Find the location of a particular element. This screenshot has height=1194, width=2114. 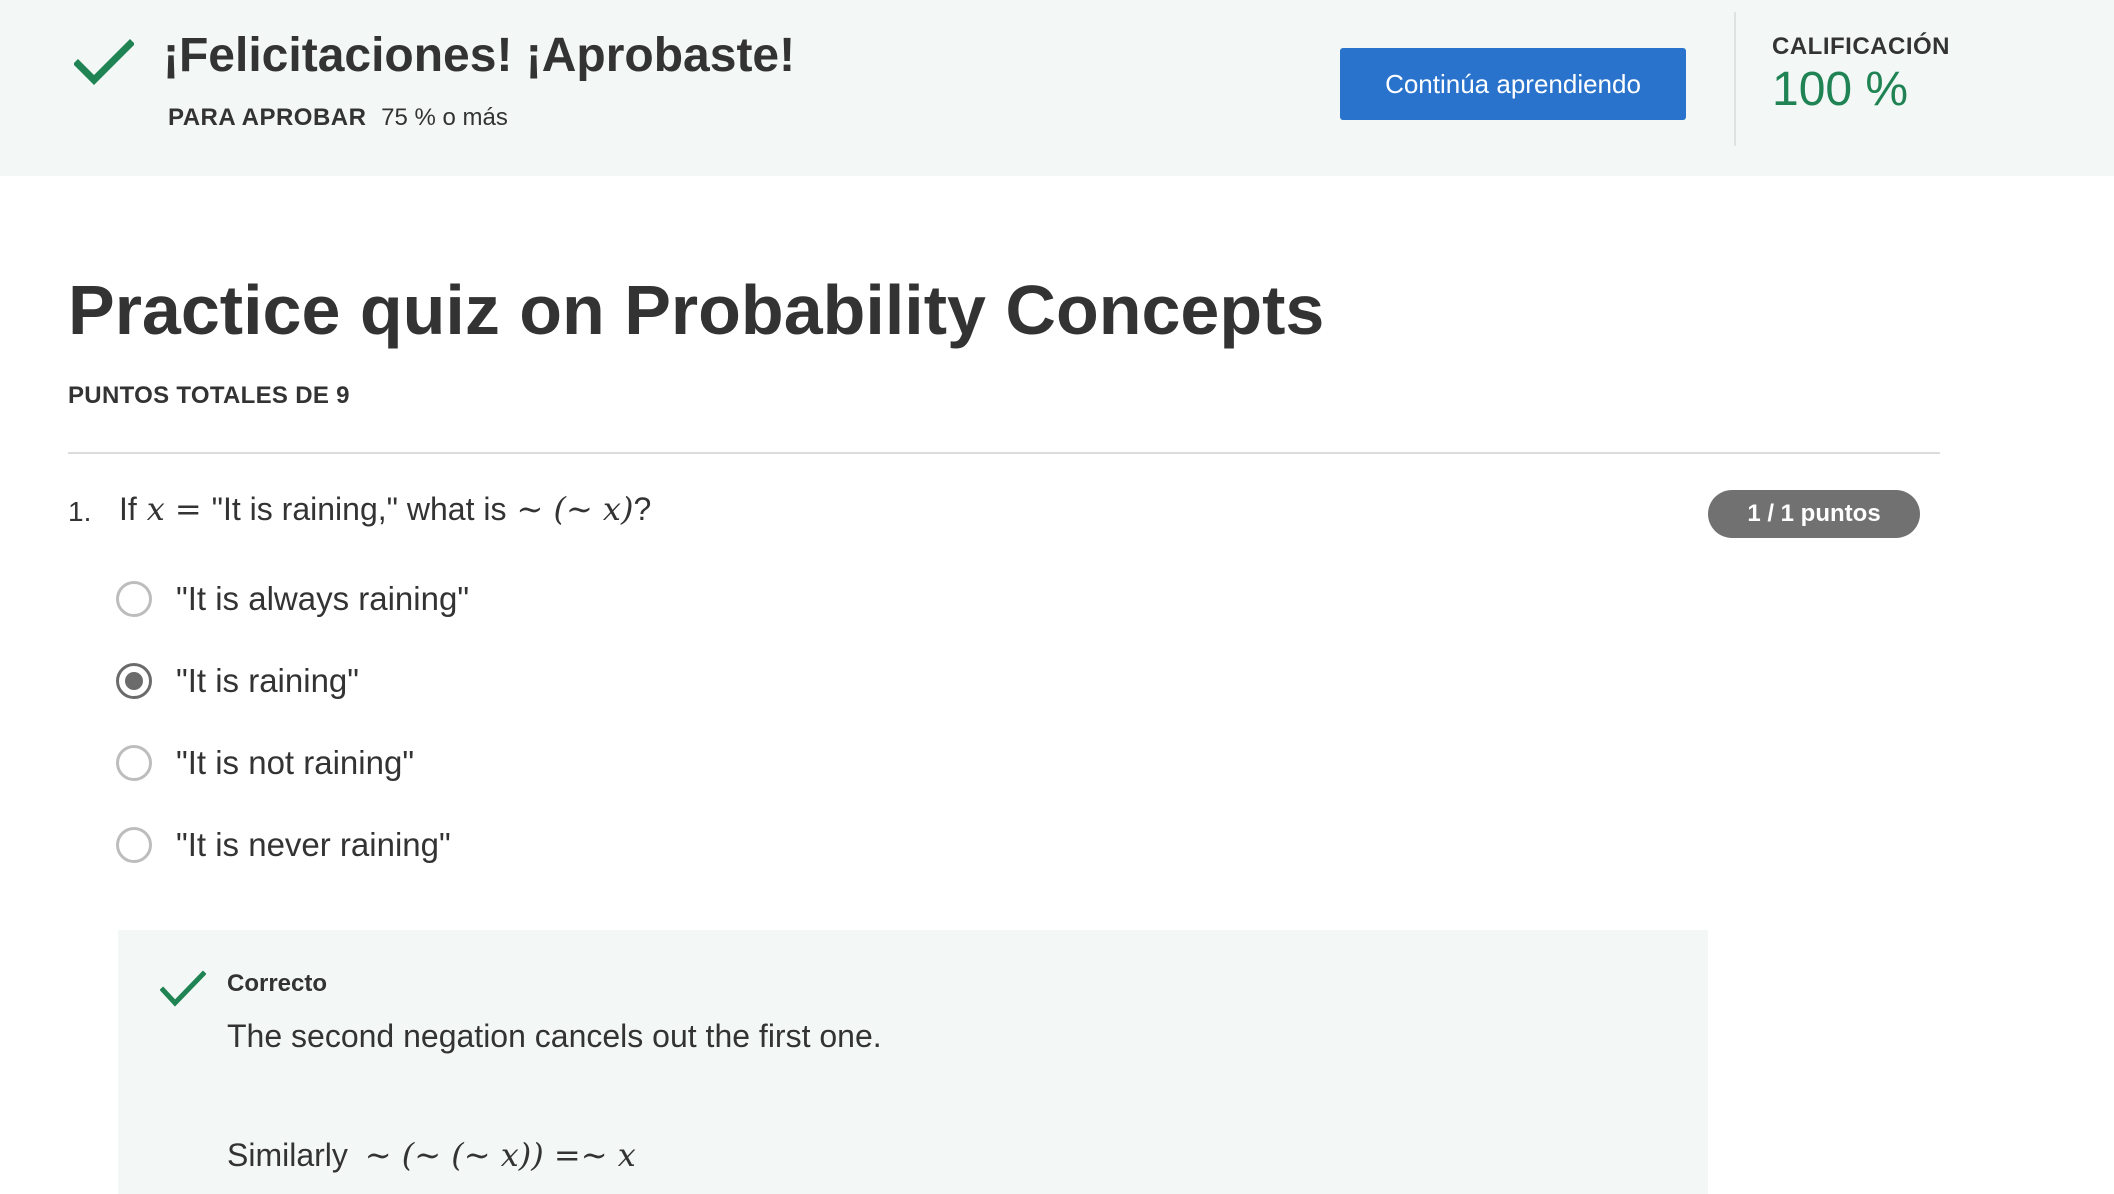

pass-label: PARA APROBAR is located at coordinates (267, 117).